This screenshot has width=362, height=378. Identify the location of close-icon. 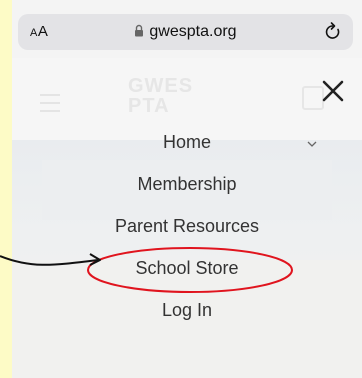
(333, 91).